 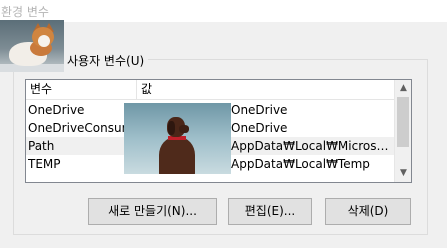 What do you see at coordinates (106, 60) in the screenshot?
I see `user-variables-label: 사용자 변수(U)` at bounding box center [106, 60].